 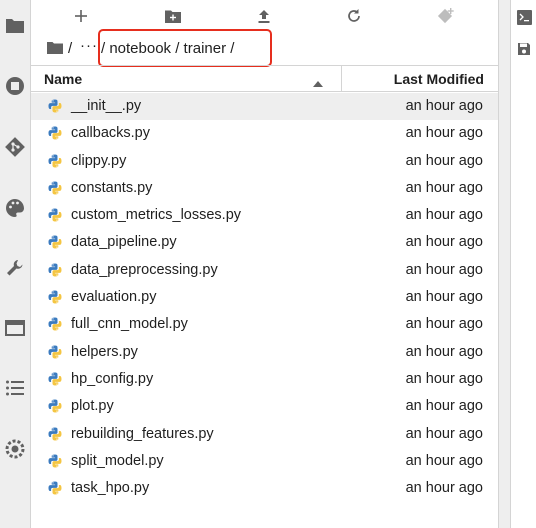 What do you see at coordinates (264, 461) in the screenshot?
I see `list-item: split_model.py an hour ago` at bounding box center [264, 461].